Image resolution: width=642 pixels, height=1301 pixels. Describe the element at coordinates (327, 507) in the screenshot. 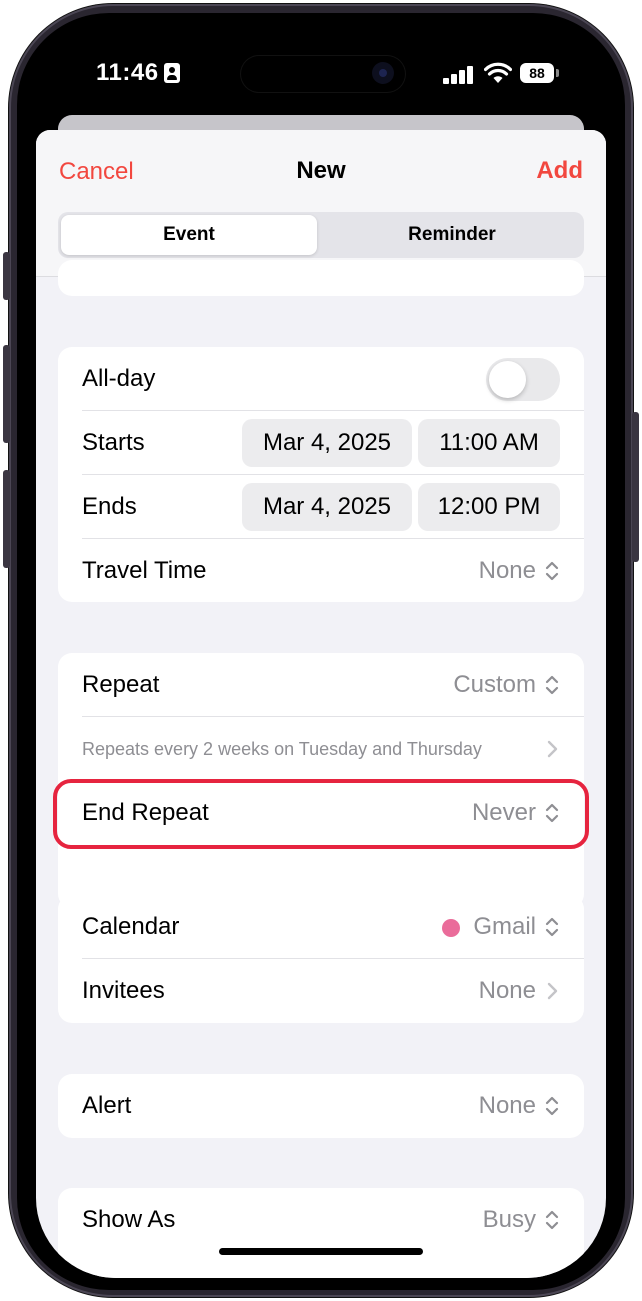

I see `ends-date-button: Mar 4, 2025` at that location.